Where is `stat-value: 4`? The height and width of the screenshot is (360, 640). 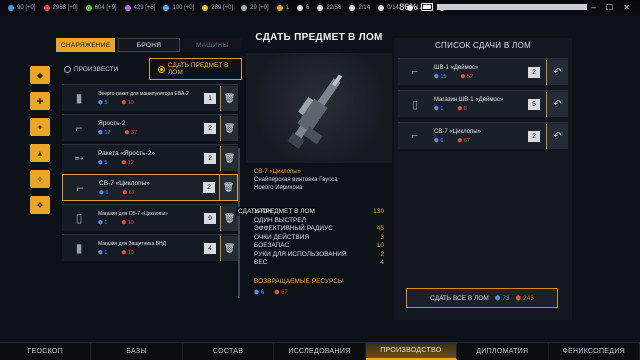 stat-value: 4 is located at coordinates (382, 262).